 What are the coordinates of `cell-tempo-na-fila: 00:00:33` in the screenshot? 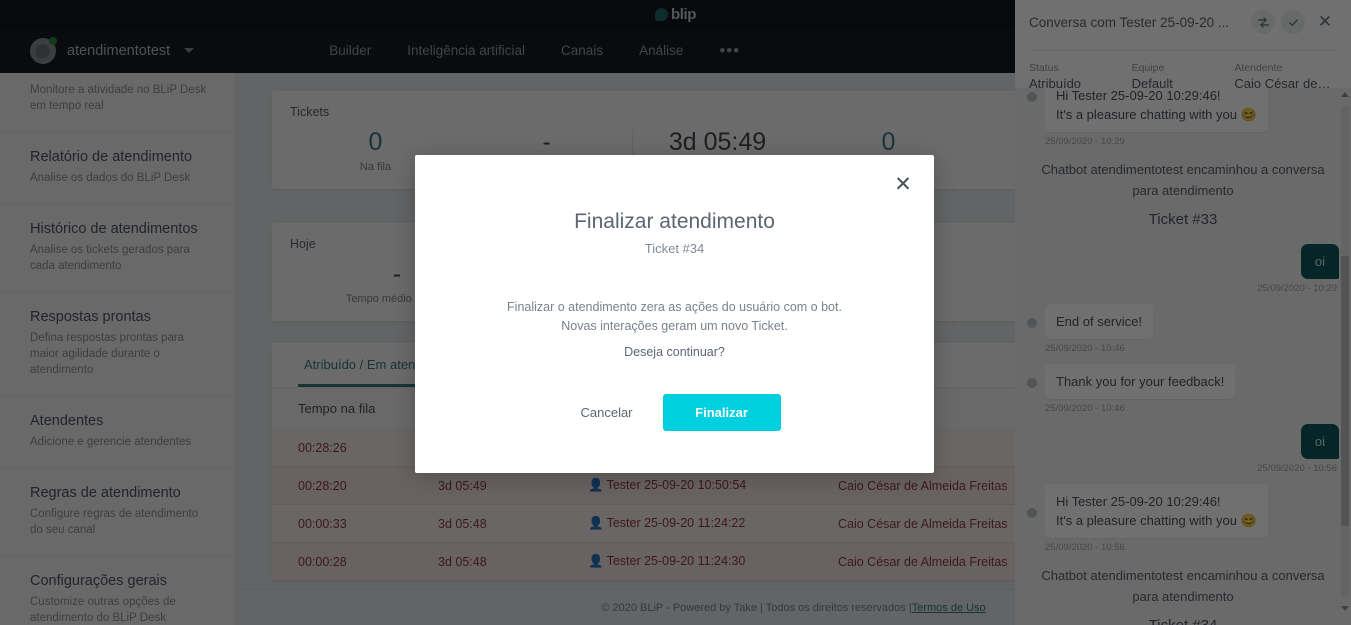 It's located at (322, 523).